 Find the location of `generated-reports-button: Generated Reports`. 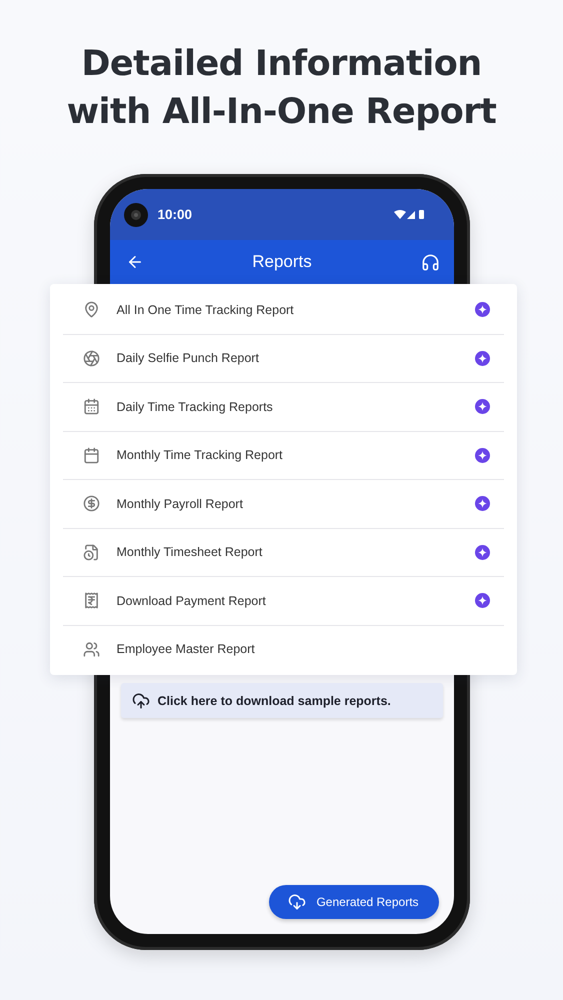

generated-reports-button: Generated Reports is located at coordinates (353, 902).